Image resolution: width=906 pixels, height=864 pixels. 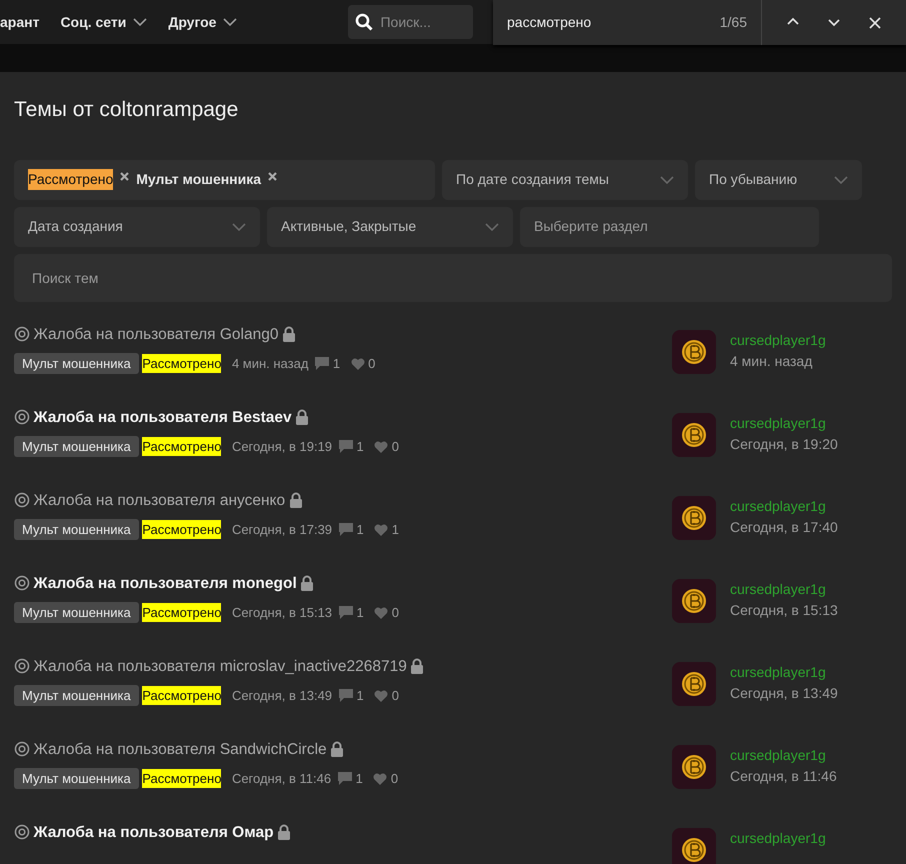 I want to click on last-post-time: Сегодня, в 15:13, so click(x=784, y=610).